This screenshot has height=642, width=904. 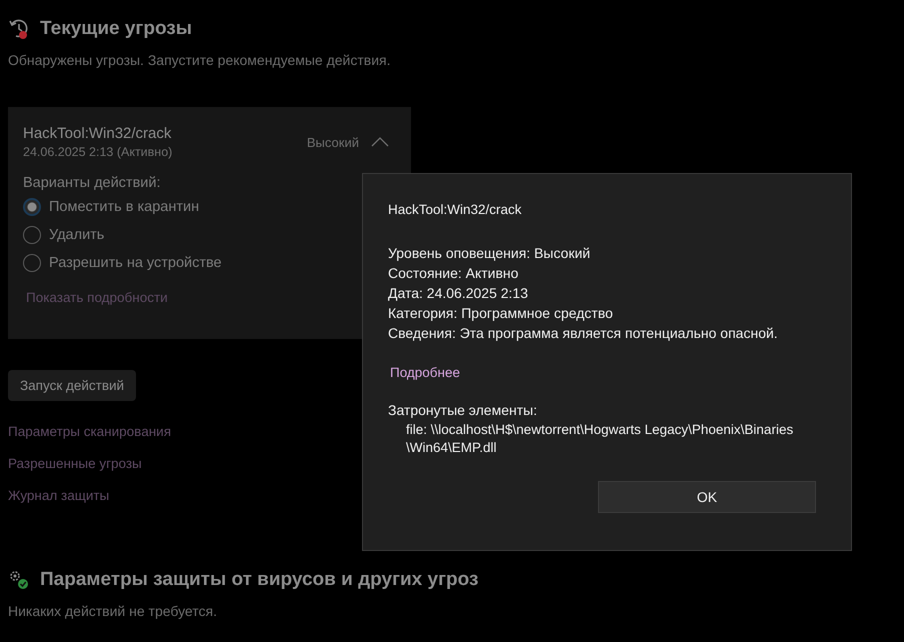 I want to click on ok-button: OK, so click(x=707, y=497).